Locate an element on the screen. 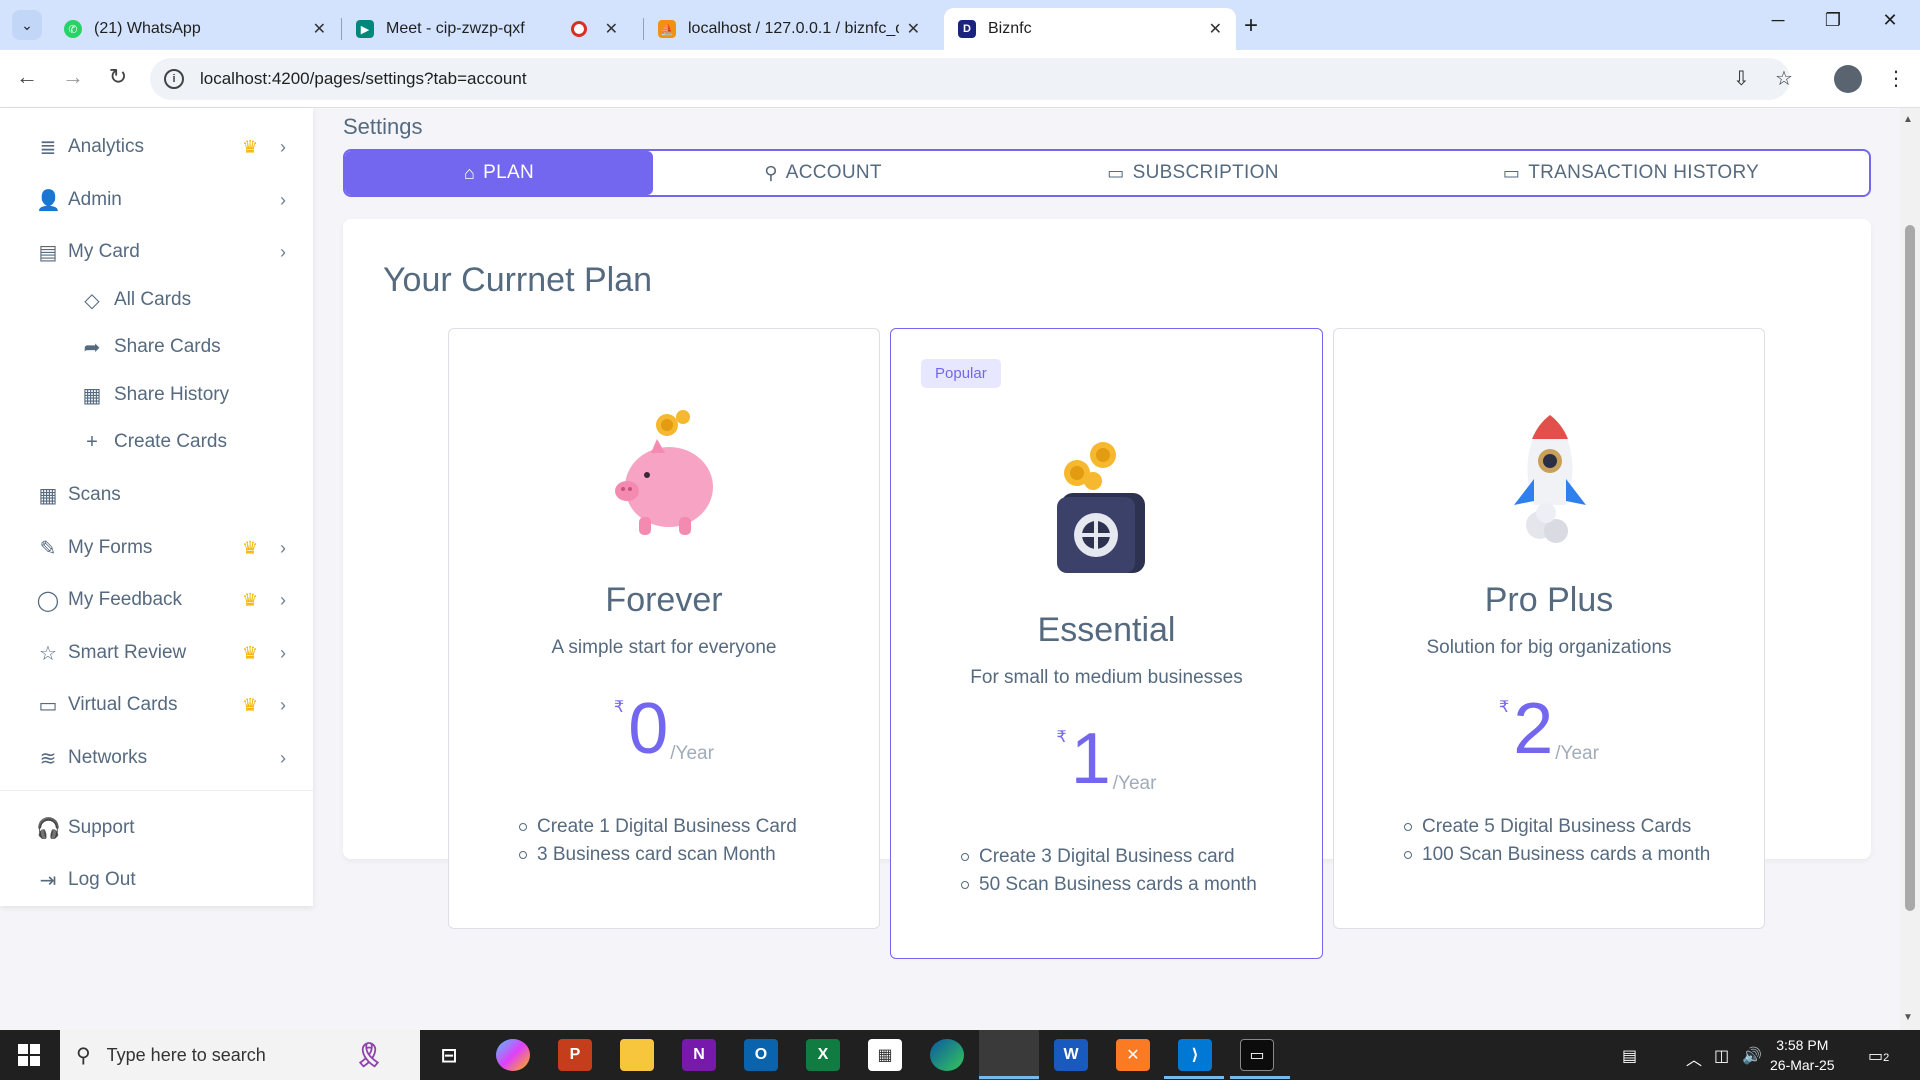 The height and width of the screenshot is (1080, 1920). terminal-icon: ▭ is located at coordinates (1257, 1055).